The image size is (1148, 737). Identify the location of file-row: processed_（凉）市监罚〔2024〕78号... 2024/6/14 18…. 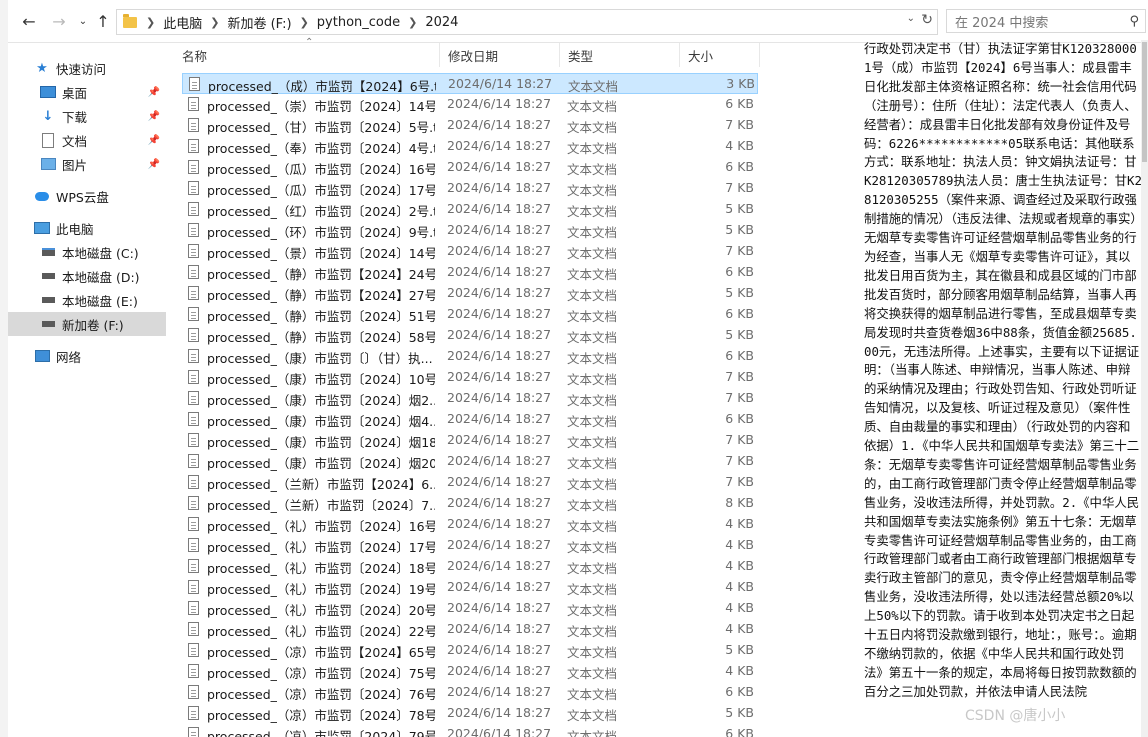
(470, 713).